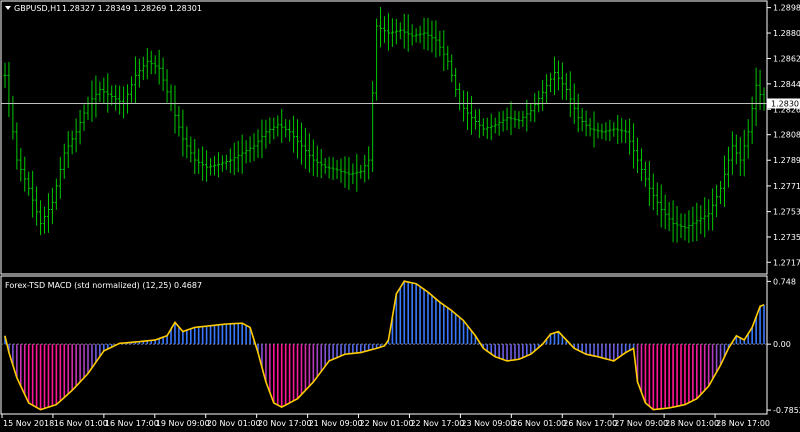 Image resolution: width=800 pixels, height=432 pixels. What do you see at coordinates (786, 410) in the screenshot?
I see `indicator-tick-label: -0.7852` at bounding box center [786, 410].